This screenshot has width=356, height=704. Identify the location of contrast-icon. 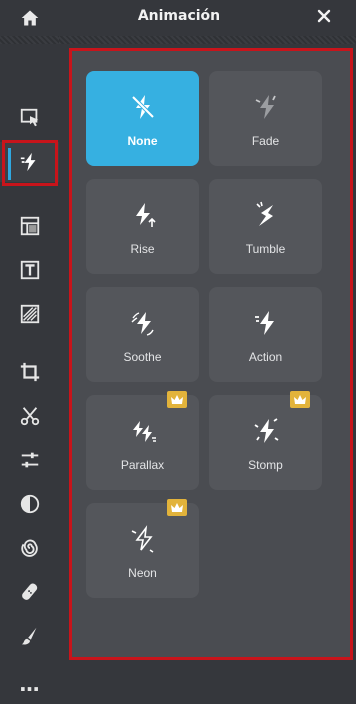
(29, 504).